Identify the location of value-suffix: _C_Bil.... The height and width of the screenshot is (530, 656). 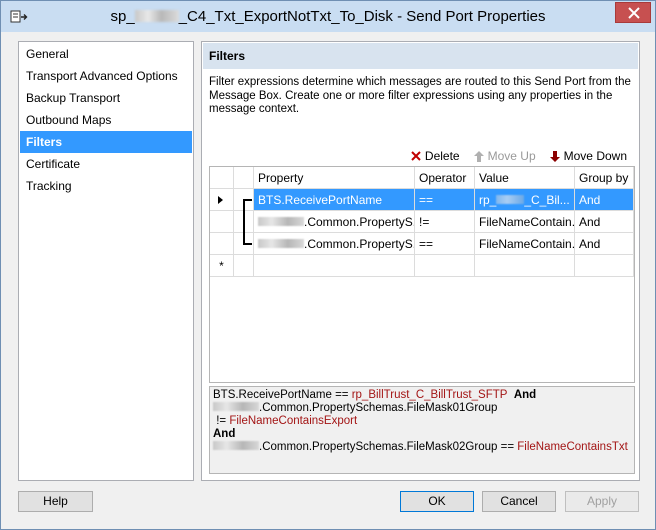
(547, 200).